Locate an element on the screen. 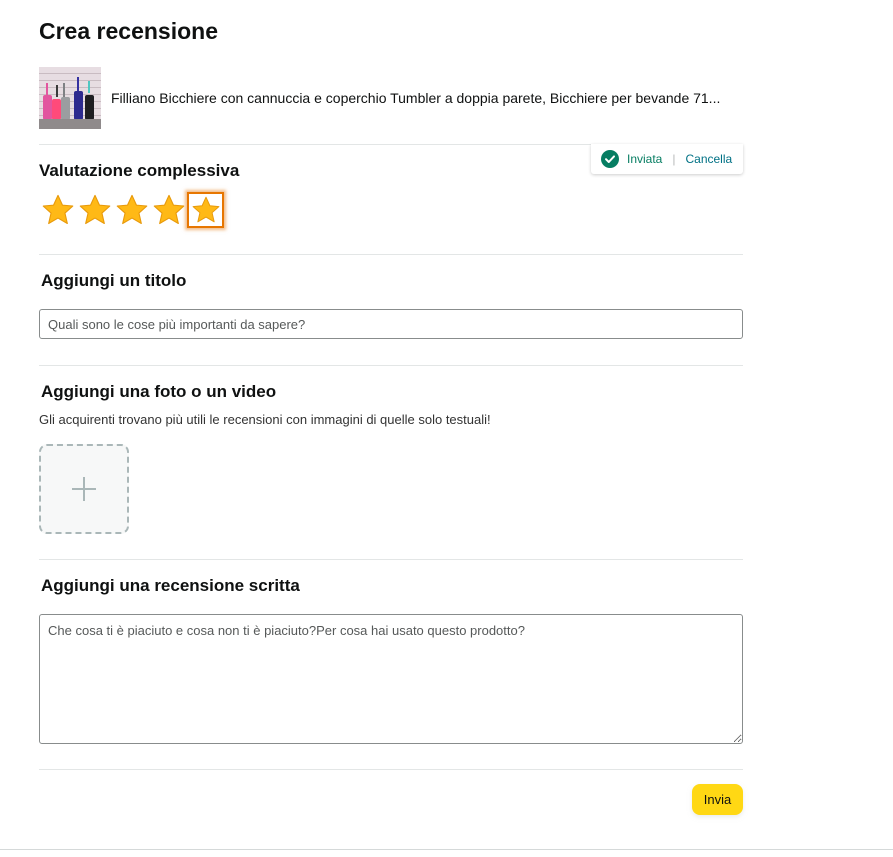 The image size is (893, 857). media-upload-button is located at coordinates (84, 489).